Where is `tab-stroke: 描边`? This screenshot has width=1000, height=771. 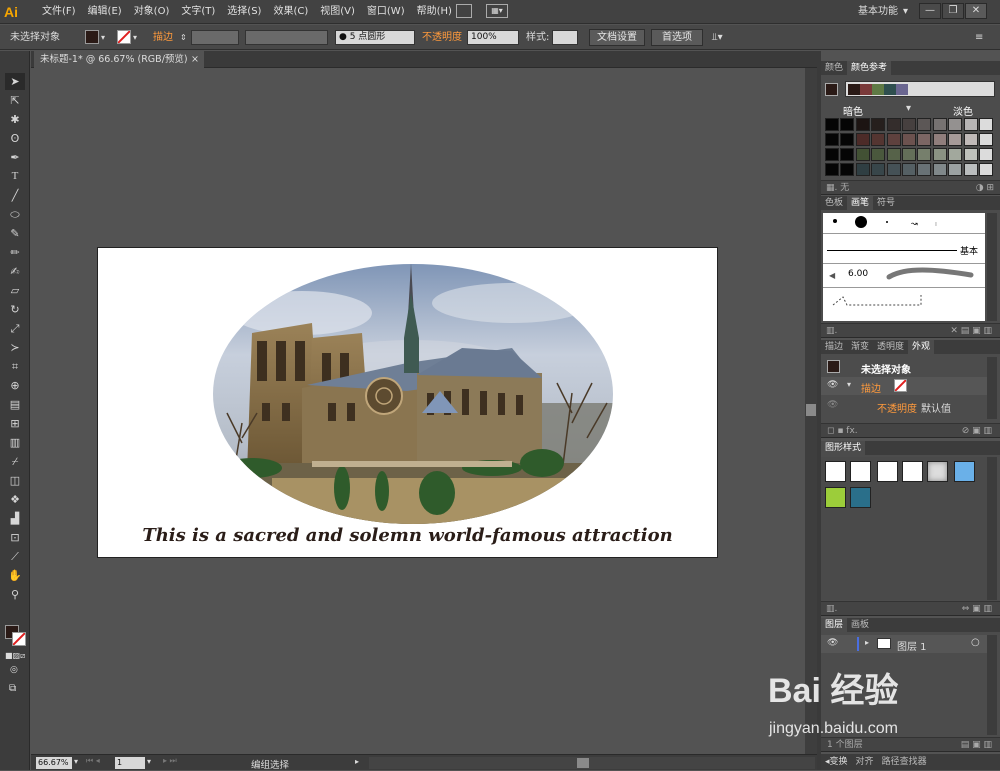
tab-stroke: 描边 is located at coordinates (834, 347).